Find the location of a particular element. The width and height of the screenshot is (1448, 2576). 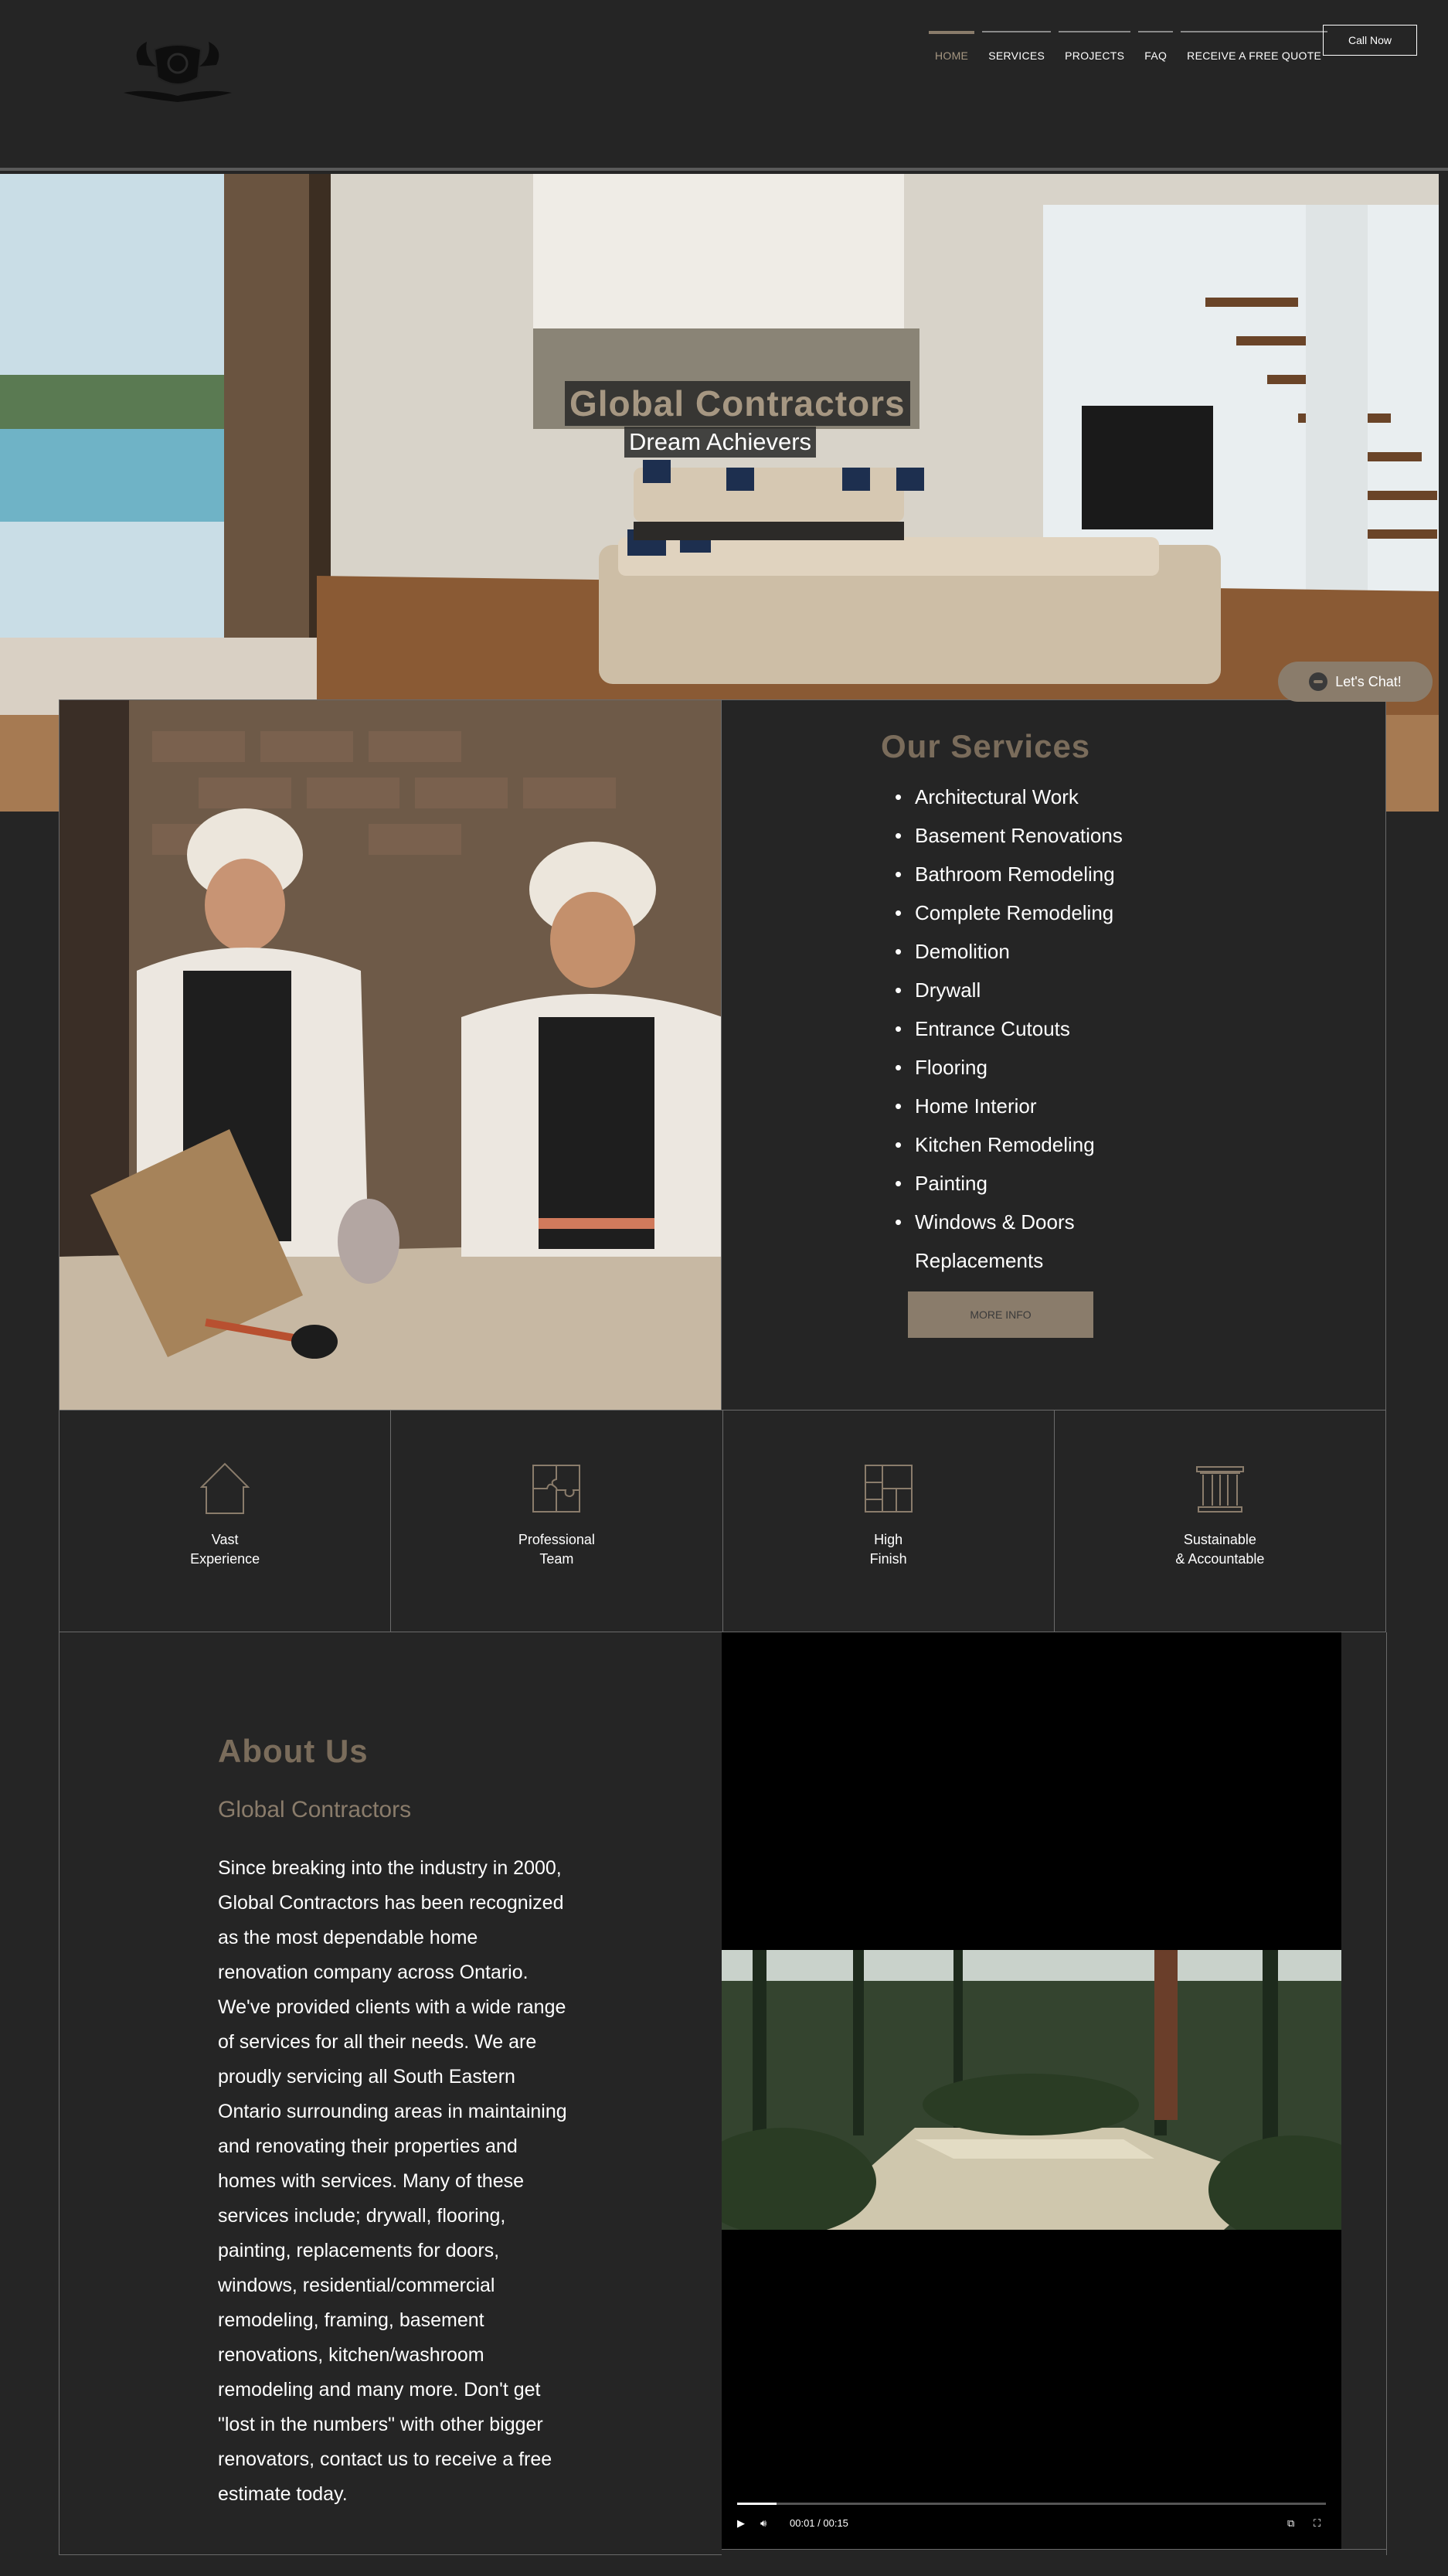

service-item: Entrance Cutouts is located at coordinates (1017, 1028).